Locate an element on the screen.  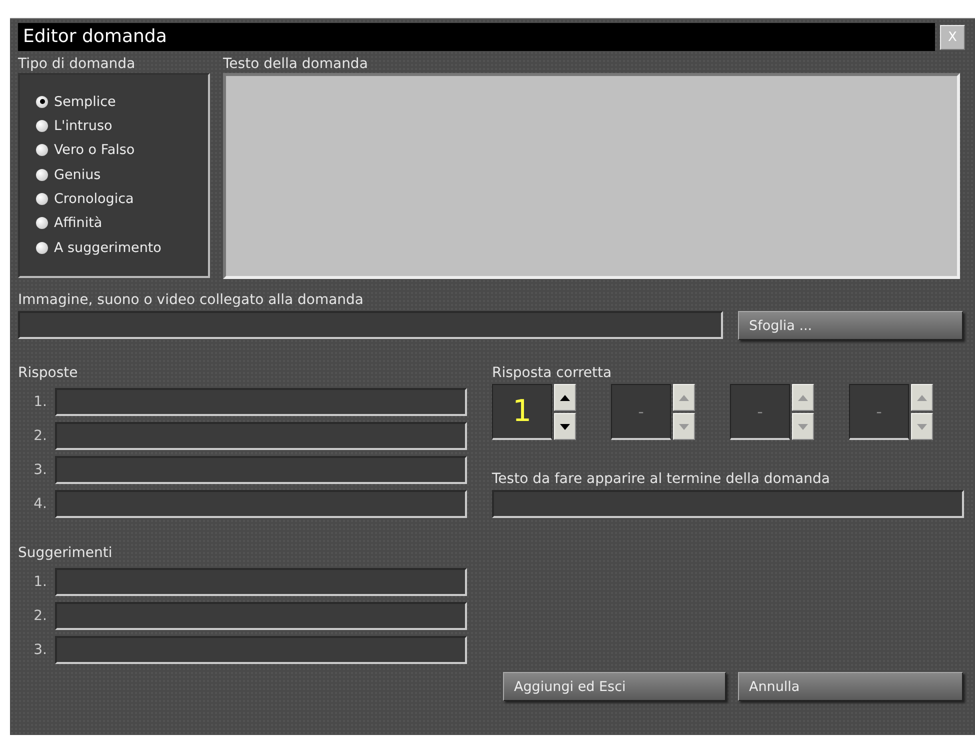
answers-label: Risposte is located at coordinates (48, 373).